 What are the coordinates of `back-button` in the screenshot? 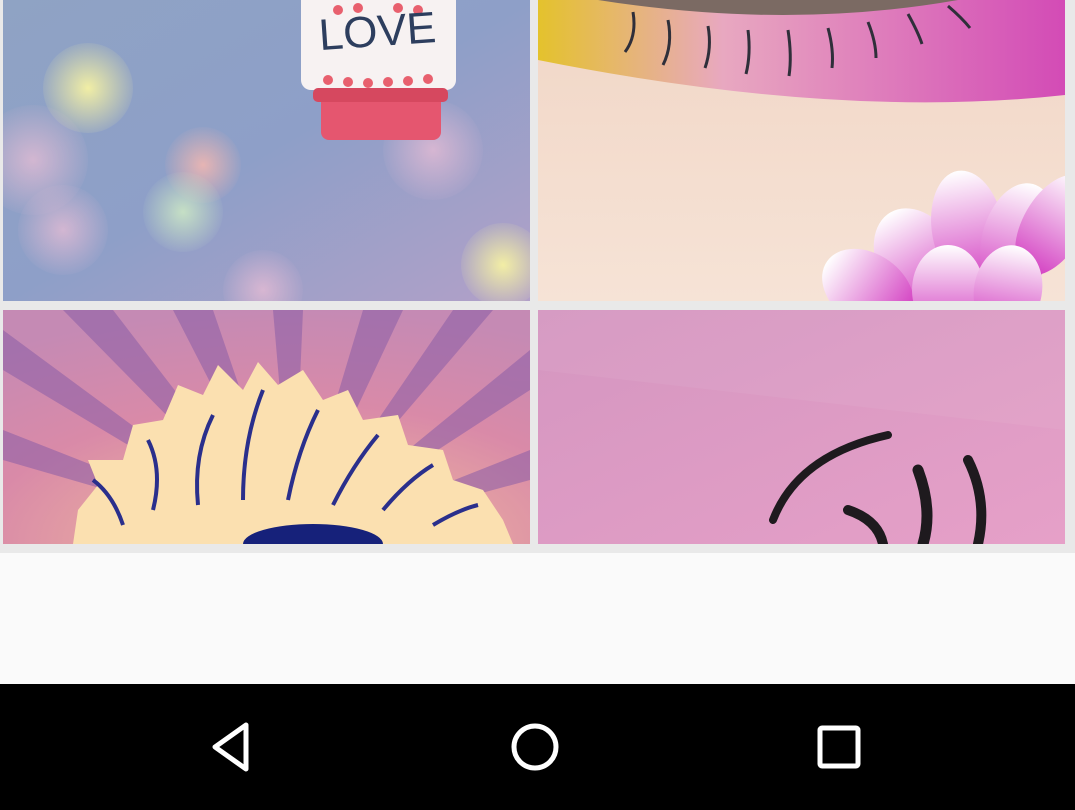 It's located at (233, 747).